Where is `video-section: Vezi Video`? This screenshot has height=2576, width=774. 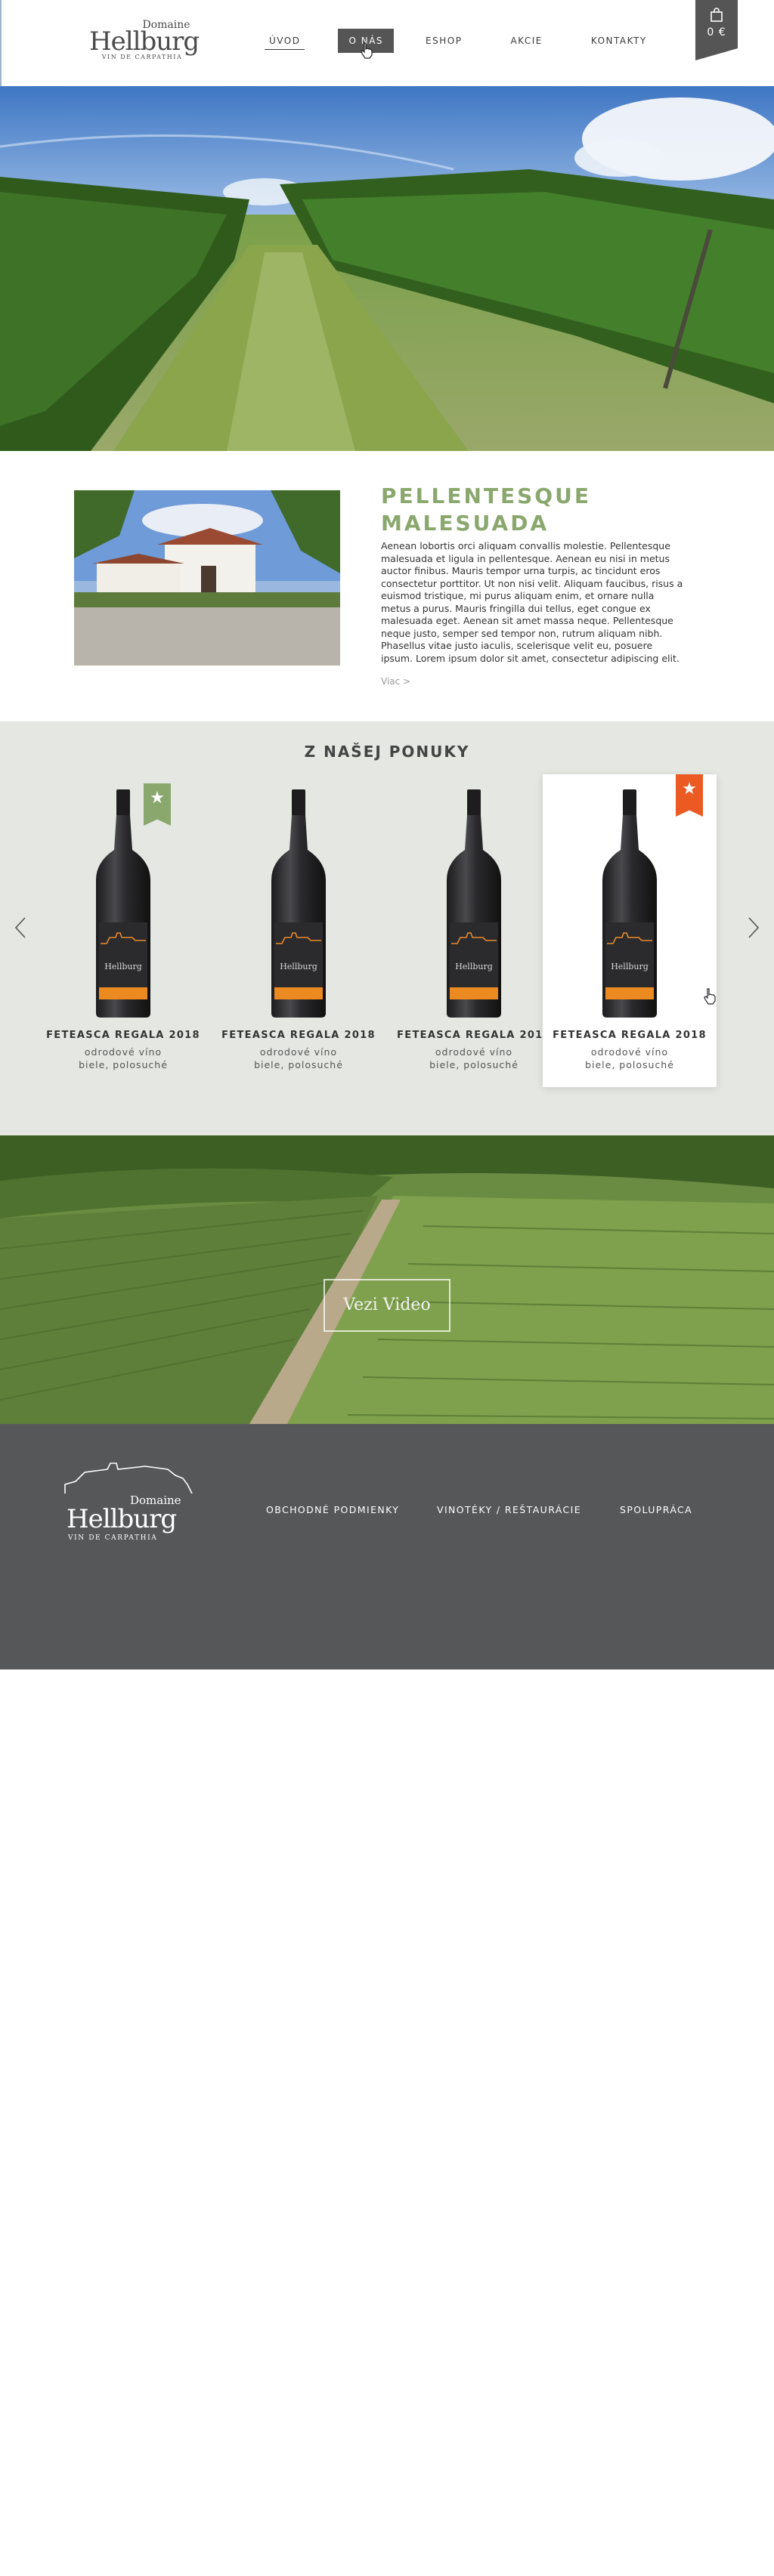
video-section: Vezi Video is located at coordinates (387, 1279).